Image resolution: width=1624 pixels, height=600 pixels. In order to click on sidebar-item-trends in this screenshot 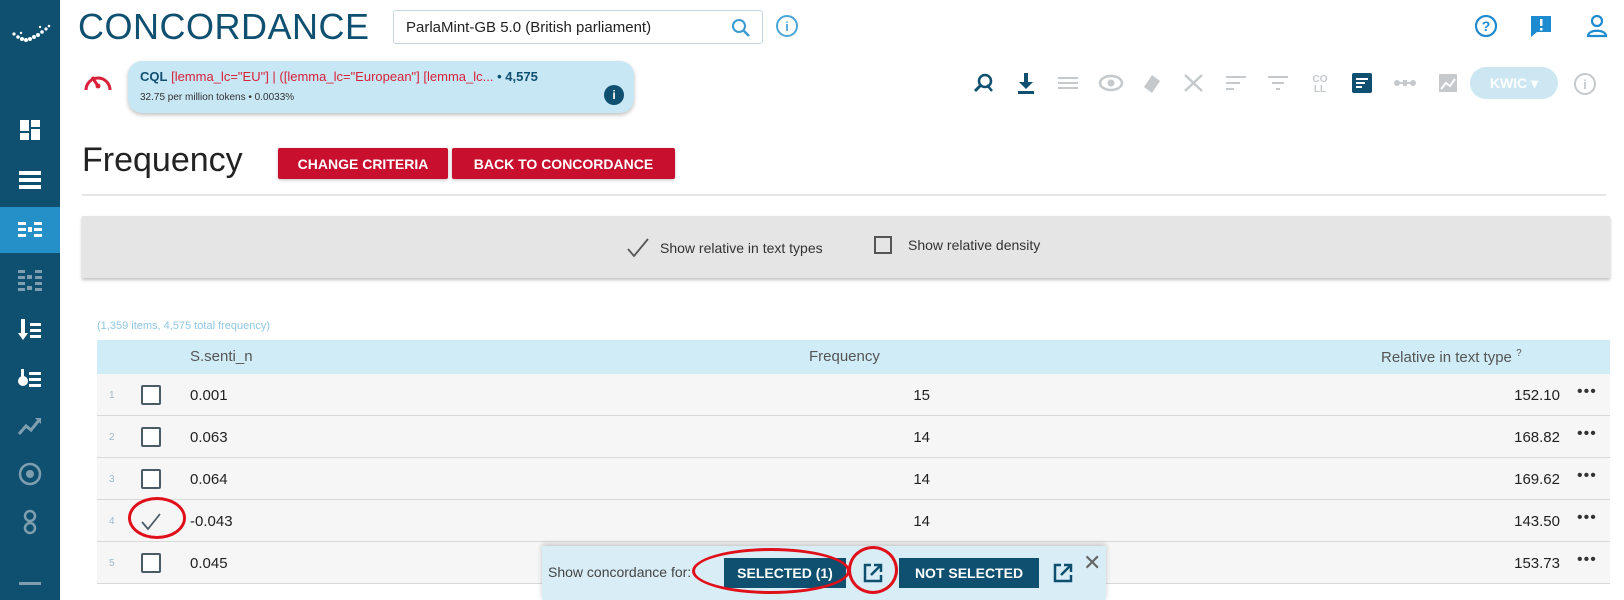, I will do `click(30, 426)`.